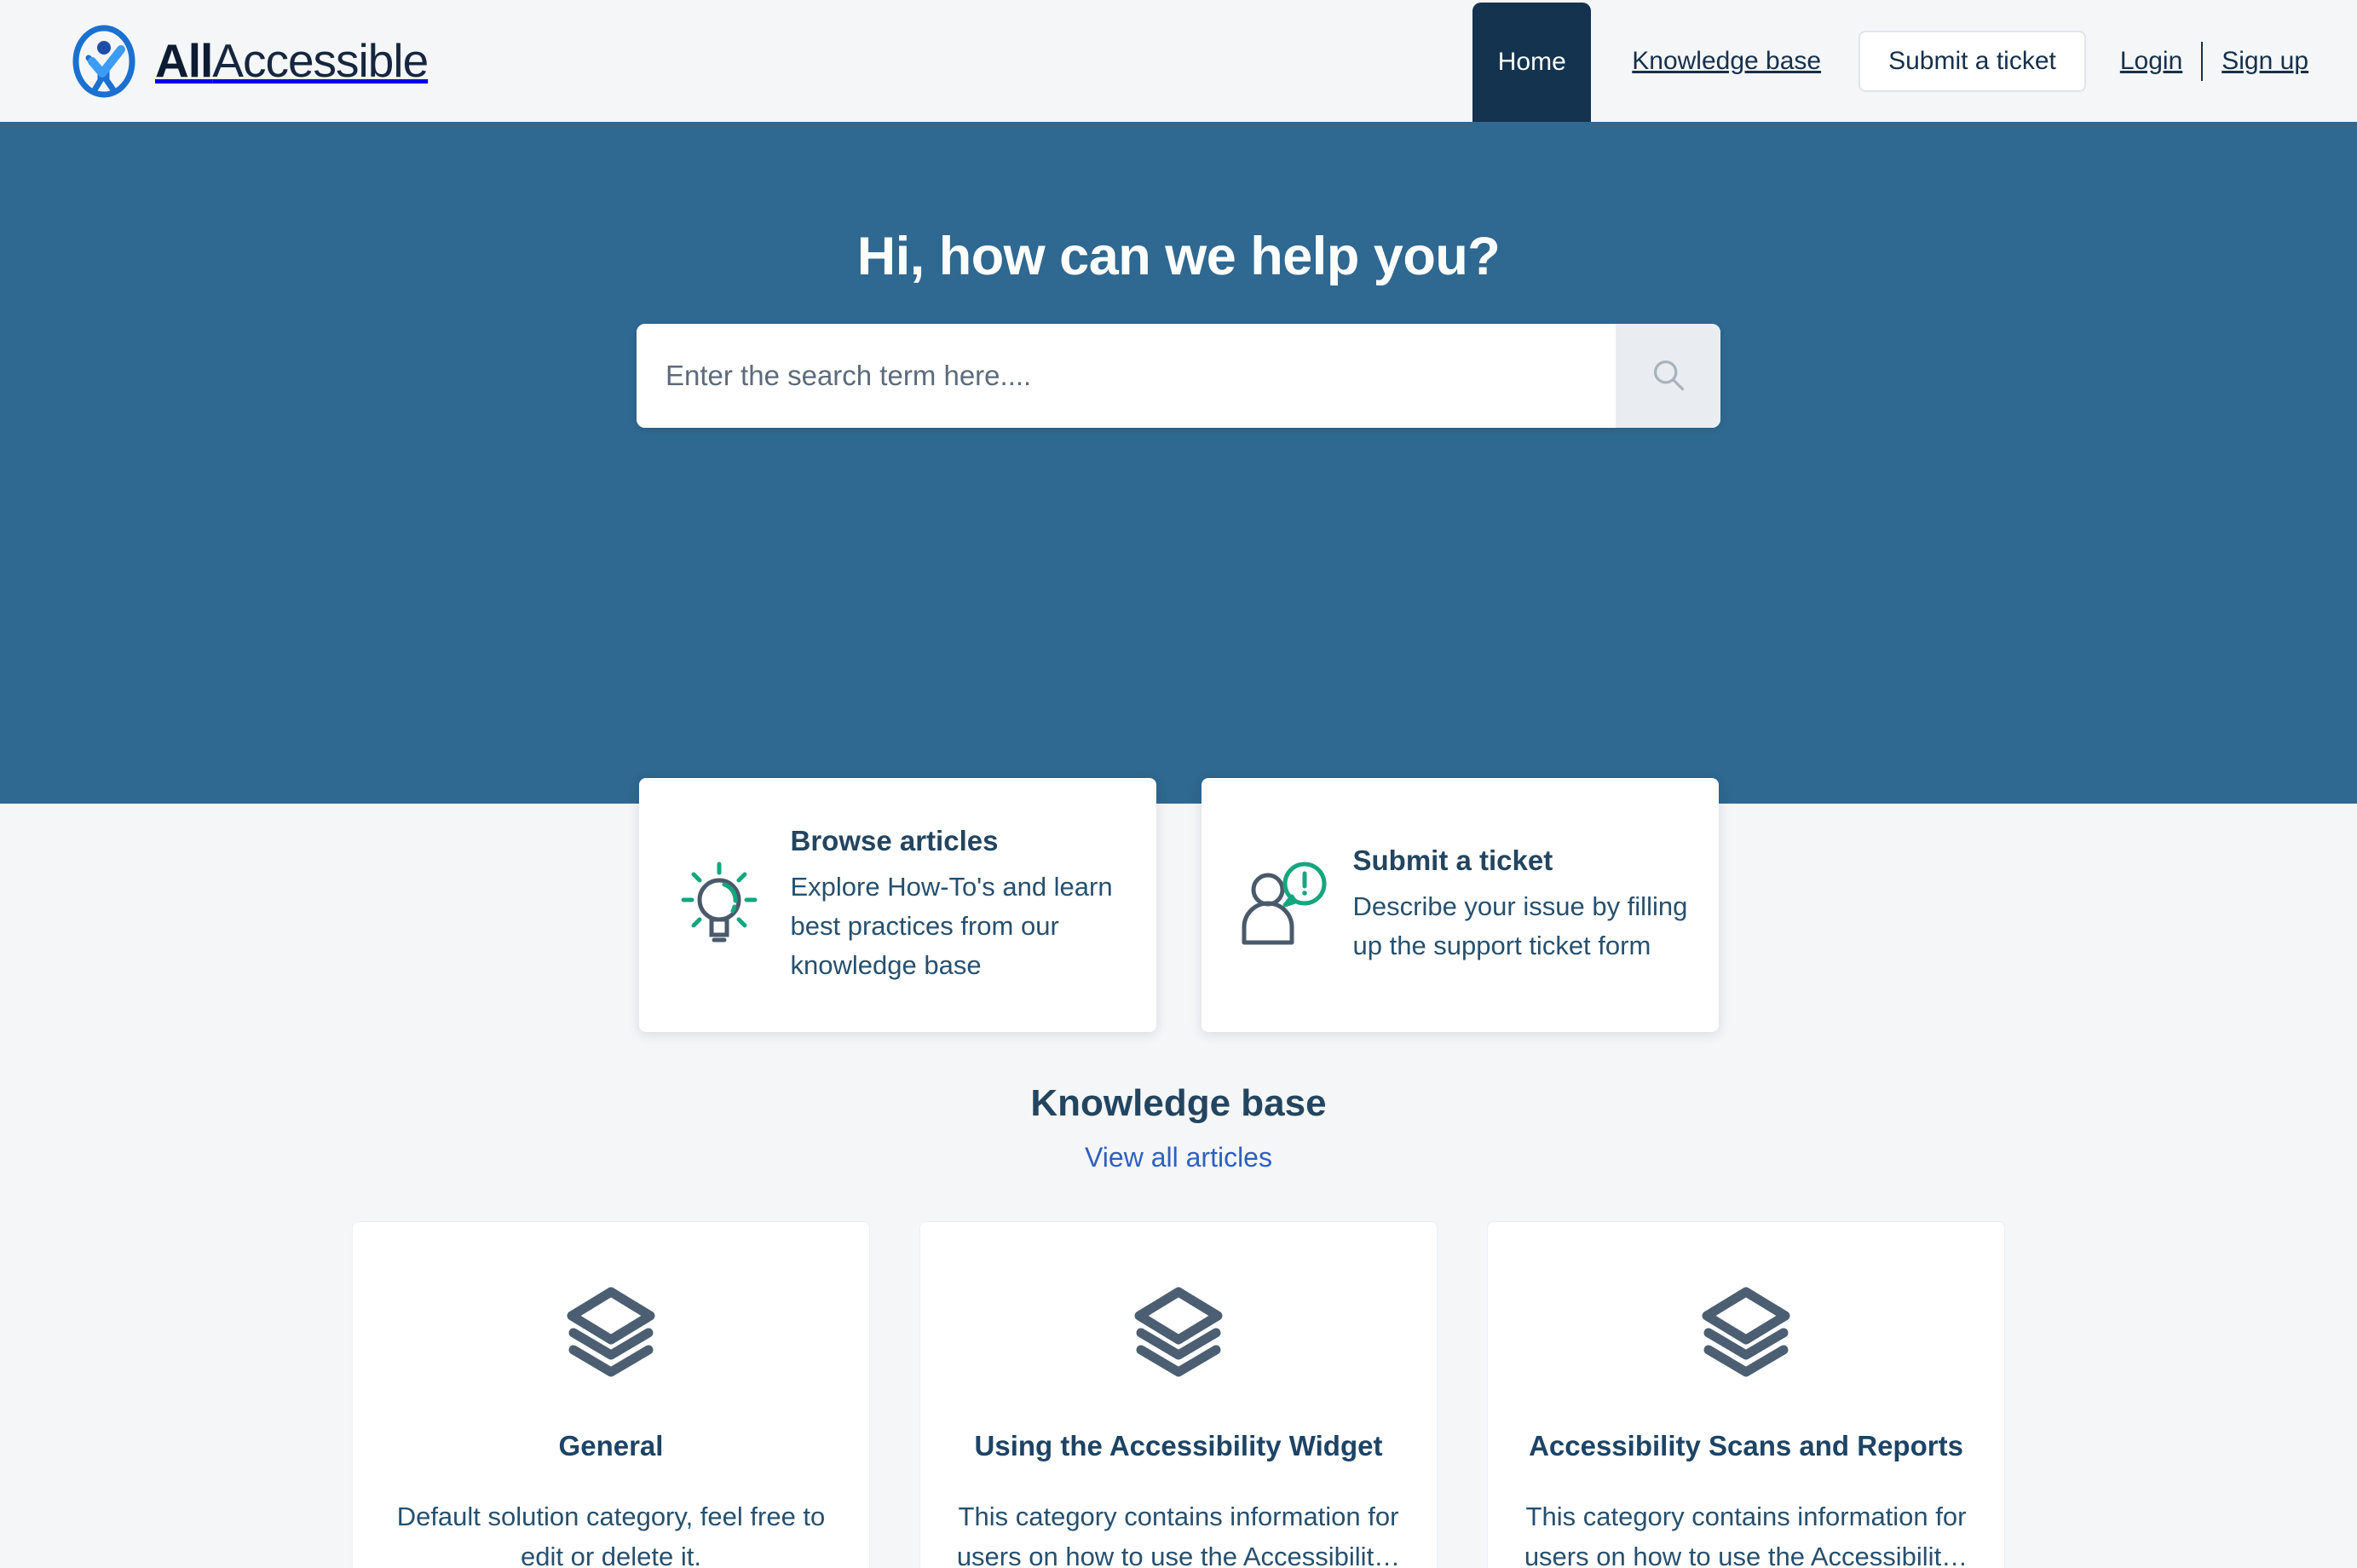 The image size is (2357, 1568). What do you see at coordinates (895, 841) in the screenshot?
I see `browse-articles-title: Browse articles` at bounding box center [895, 841].